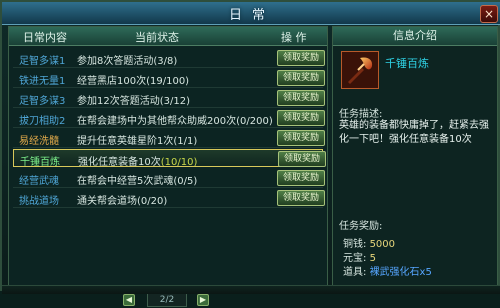 This screenshot has height=308, width=500. Describe the element at coordinates (489, 14) in the screenshot. I see `close-button: ×` at that location.